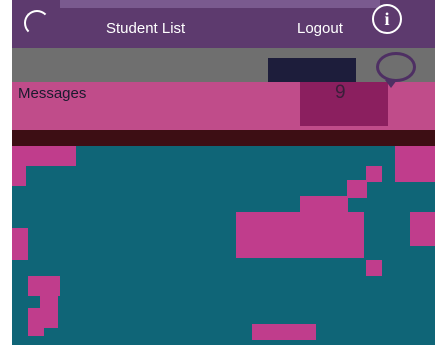 This screenshot has height=345, width=435. What do you see at coordinates (340, 92) in the screenshot?
I see `messages-count-badge: 9` at bounding box center [340, 92].